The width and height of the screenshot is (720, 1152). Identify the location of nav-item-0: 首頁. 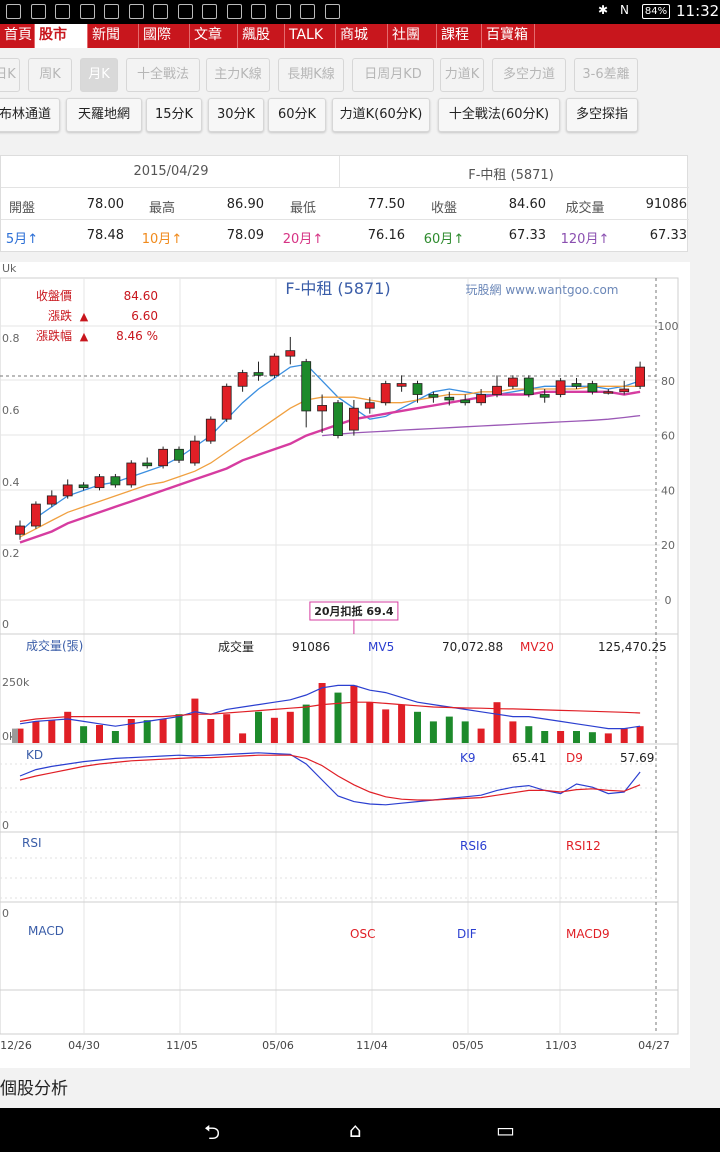
(17, 36).